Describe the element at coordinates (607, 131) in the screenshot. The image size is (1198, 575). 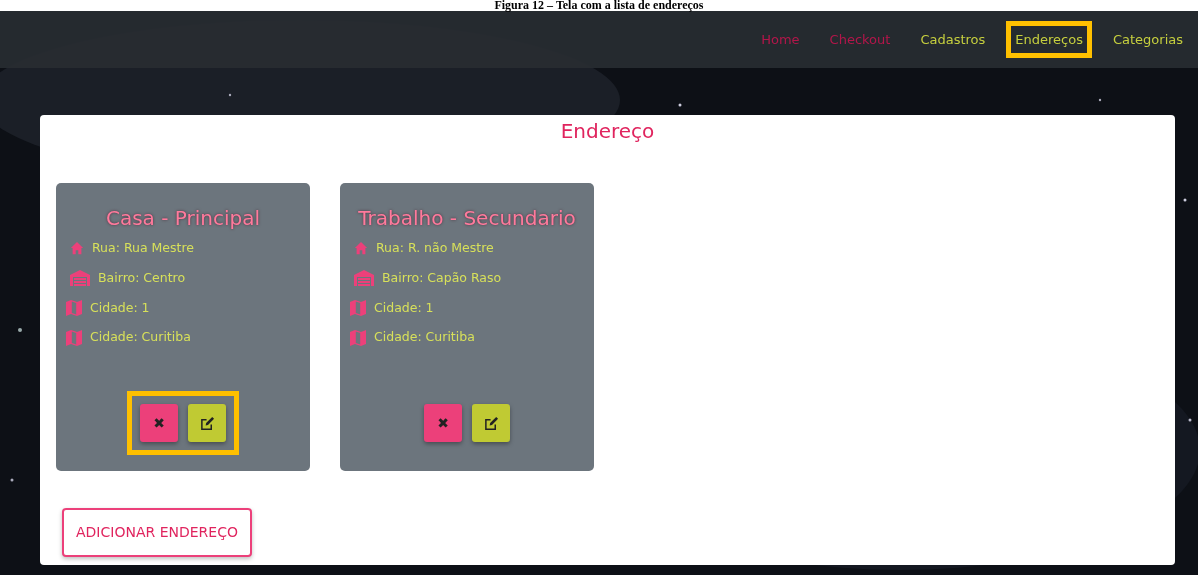
I see `page-title: Endereço` at that location.